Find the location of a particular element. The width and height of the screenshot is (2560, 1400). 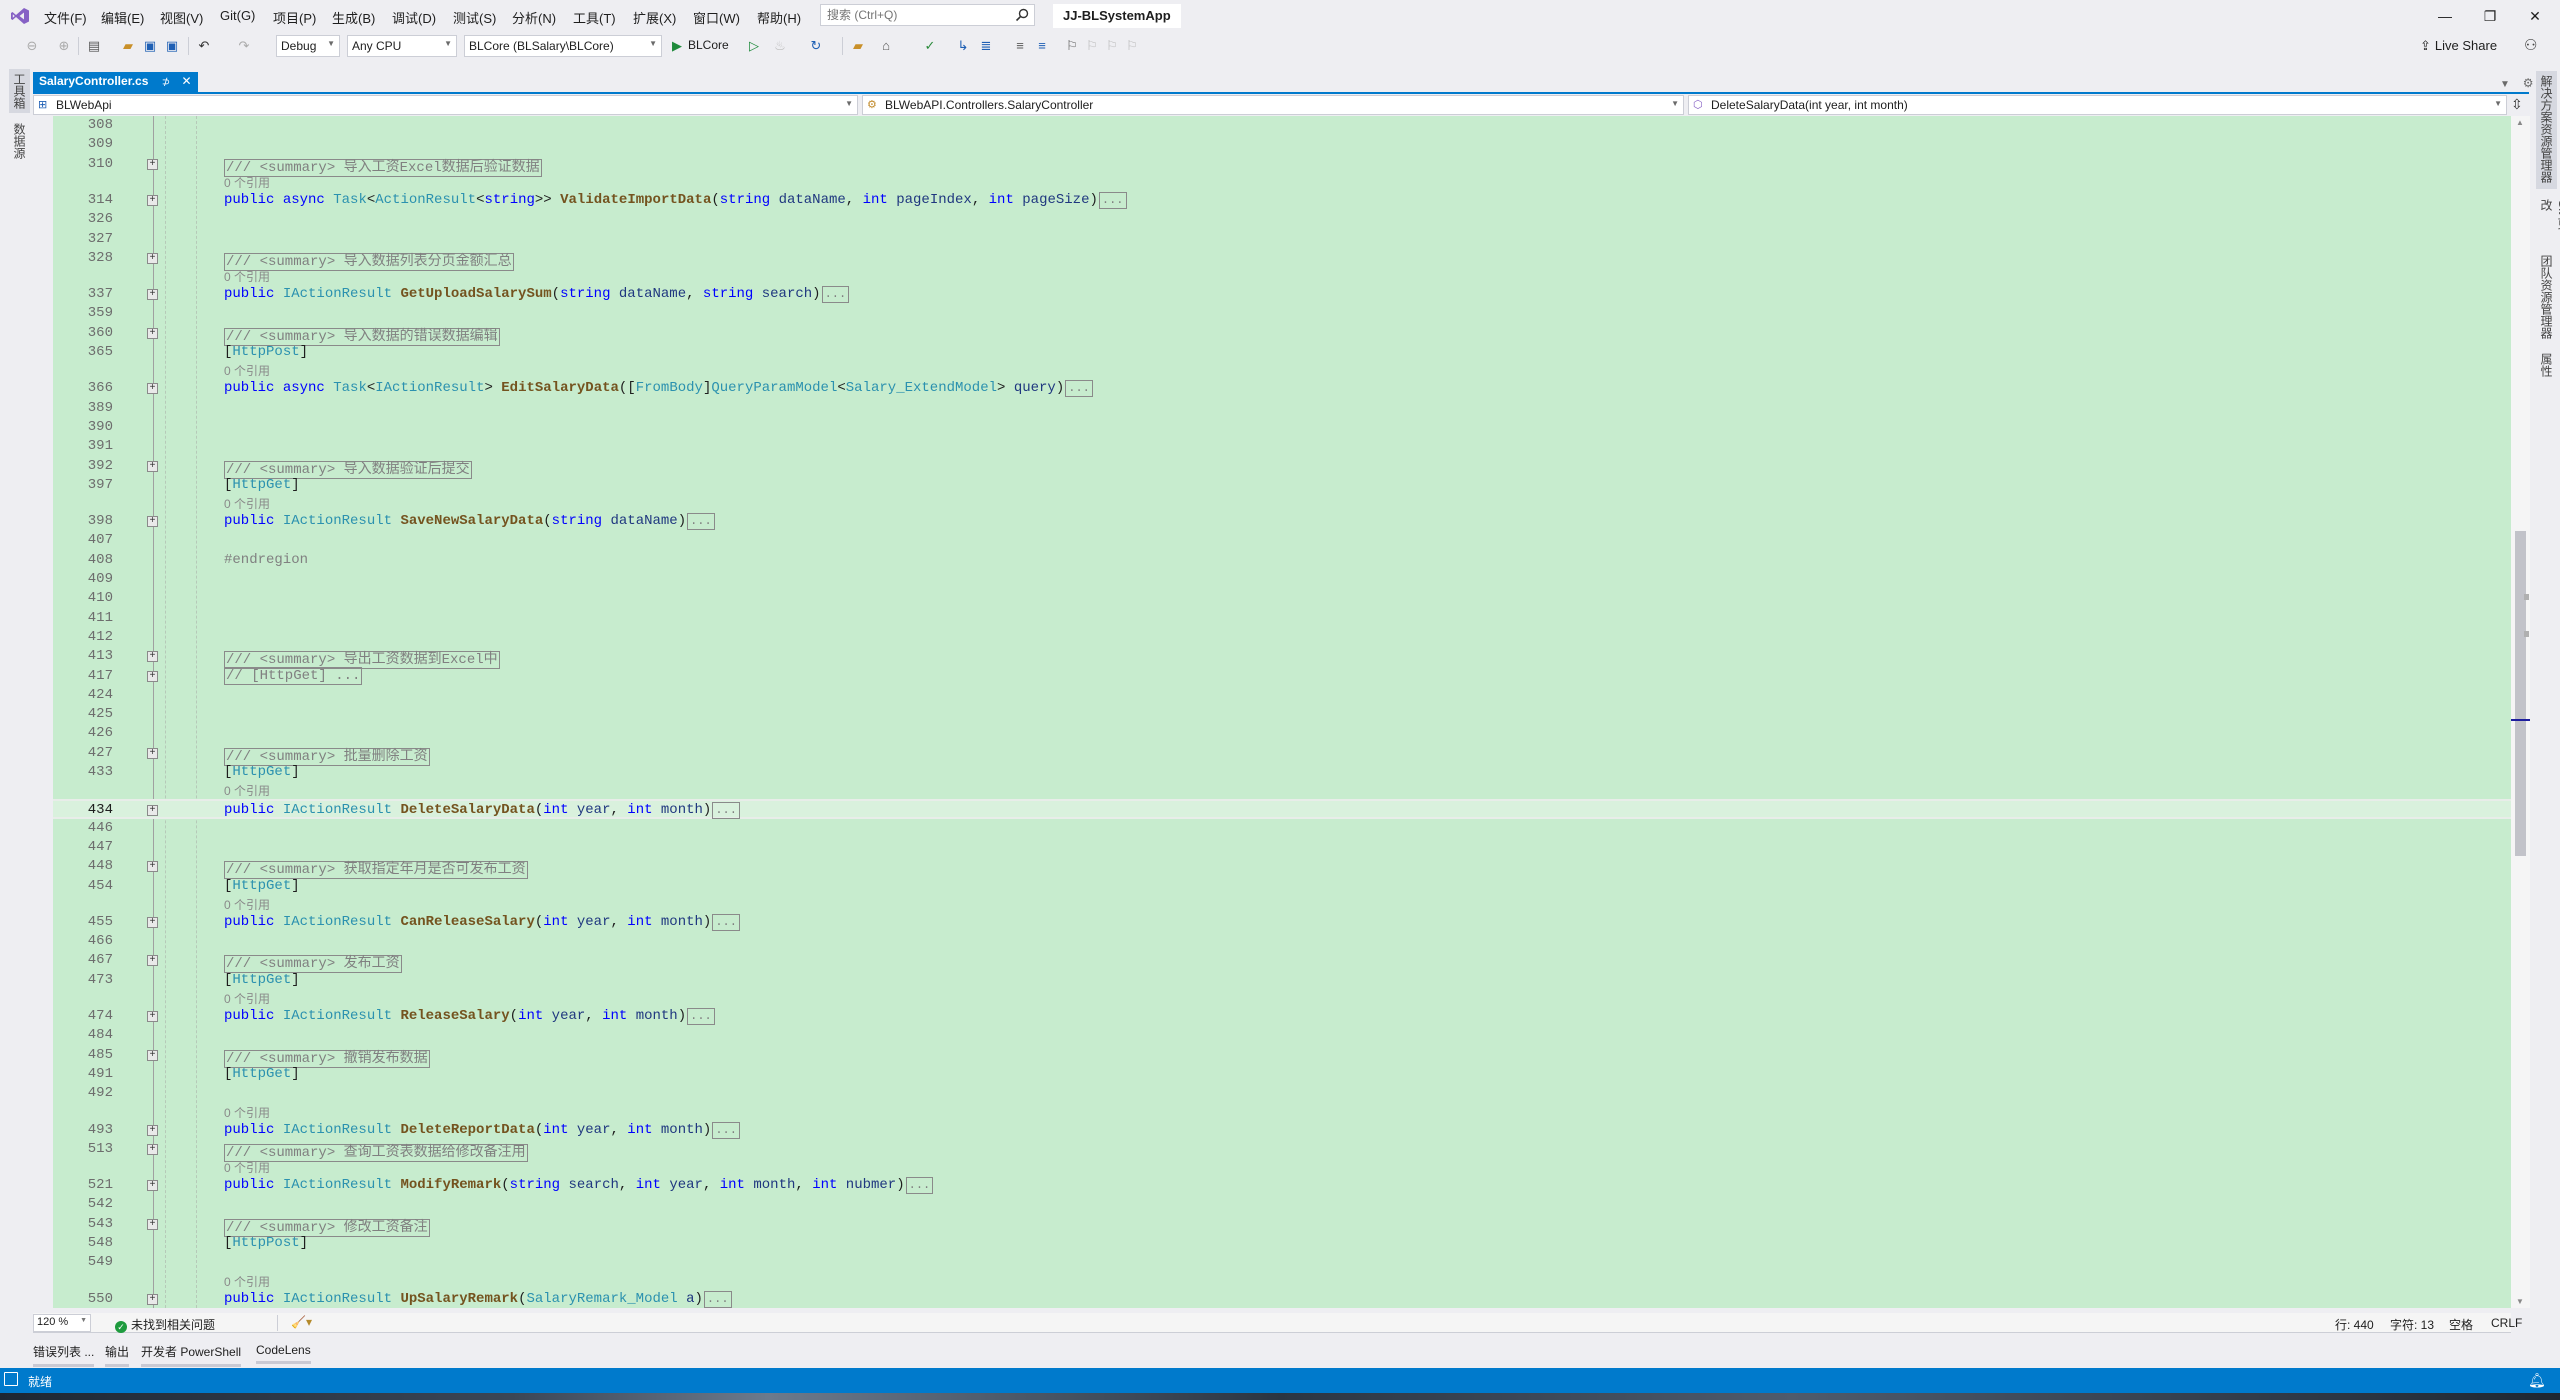

hot-reload-icon: ♨ is located at coordinates (780, 46).